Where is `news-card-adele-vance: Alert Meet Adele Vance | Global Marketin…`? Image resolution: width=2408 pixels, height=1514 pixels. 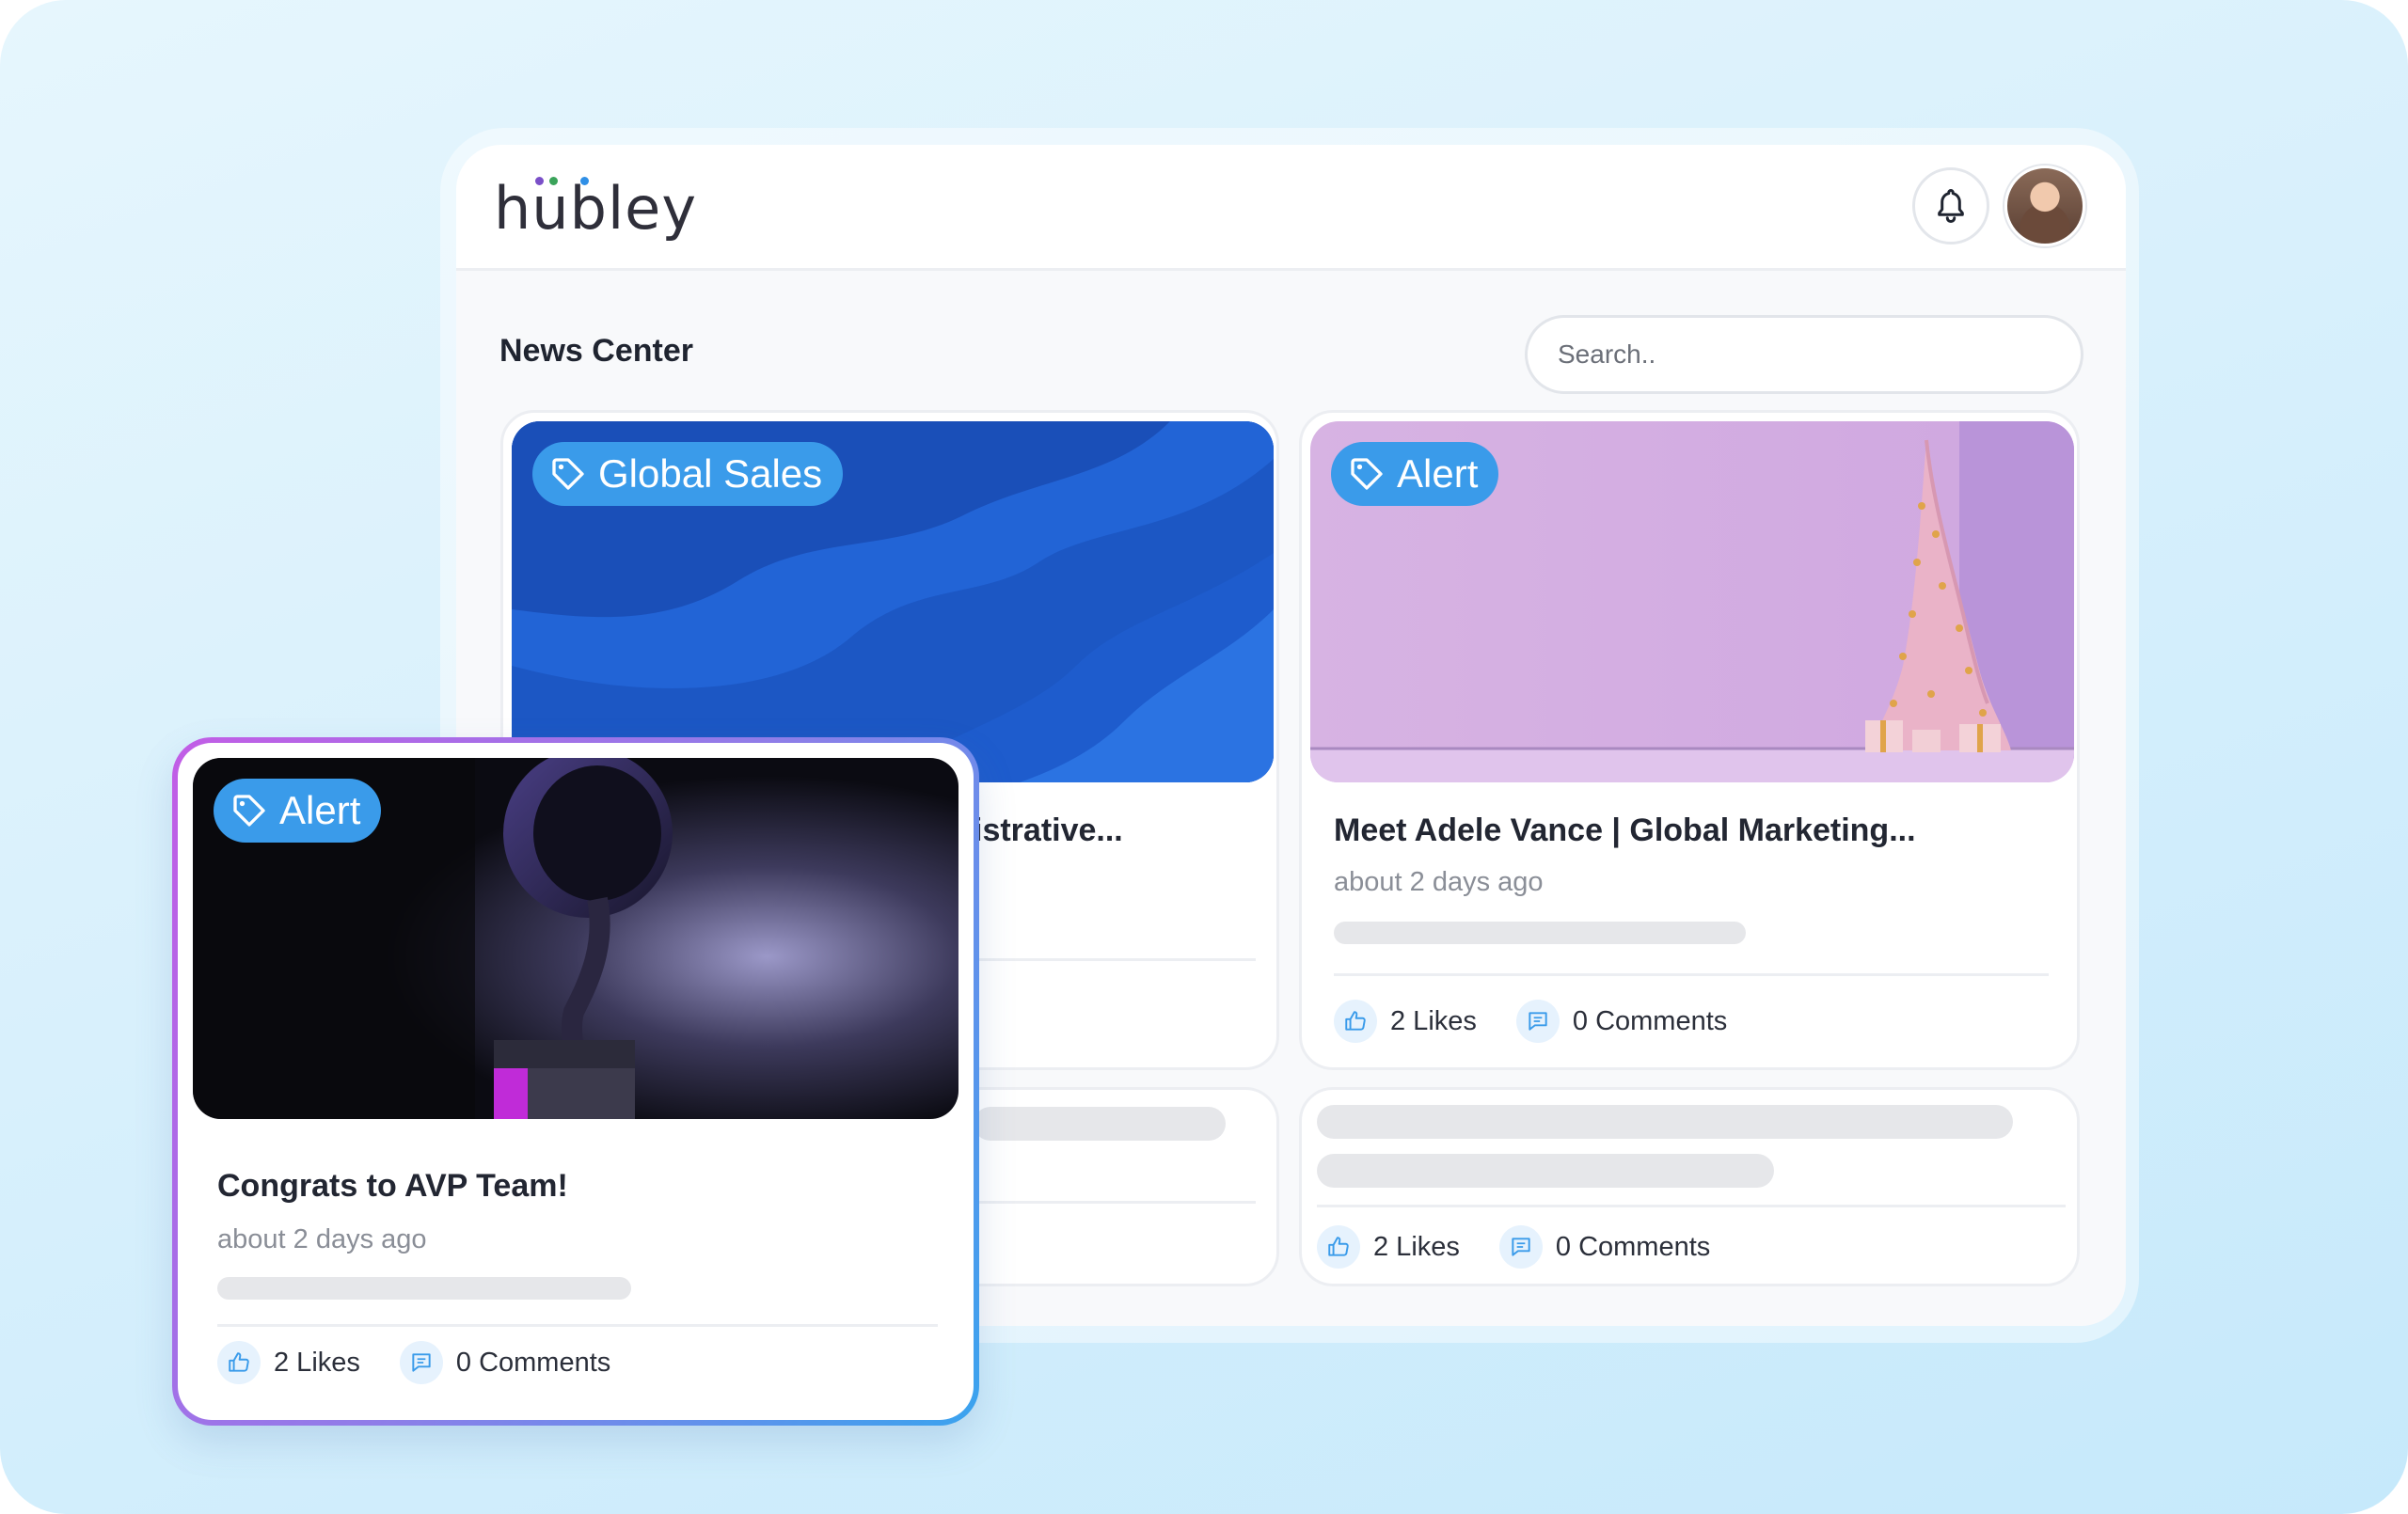
news-card-adele-vance: Alert Meet Adele Vance | Global Marketin… is located at coordinates (1690, 740).